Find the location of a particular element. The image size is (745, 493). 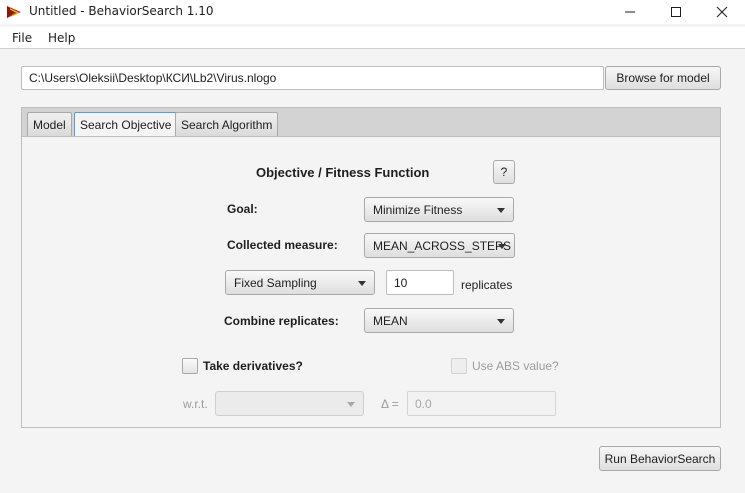

collected-measure-value: MEAN_ACROSS_STEPS is located at coordinates (442, 246).